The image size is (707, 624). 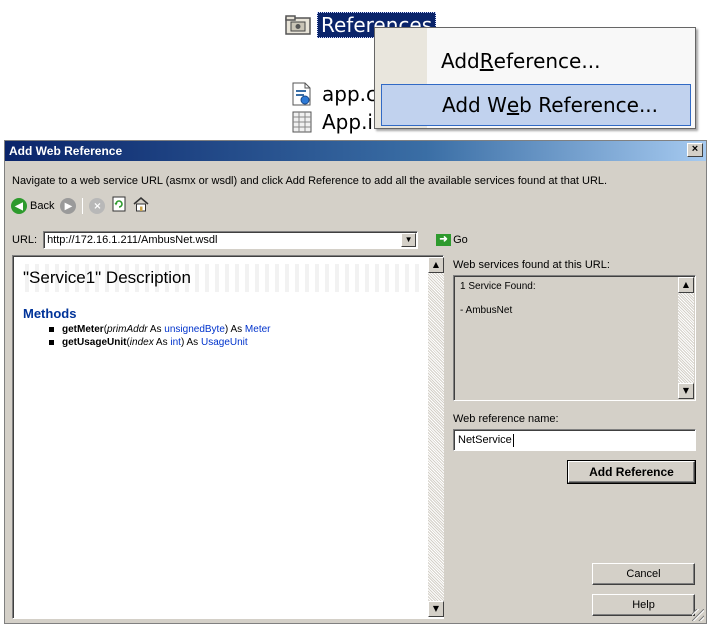 What do you see at coordinates (25, 240) in the screenshot?
I see `url-label: URL:` at bounding box center [25, 240].